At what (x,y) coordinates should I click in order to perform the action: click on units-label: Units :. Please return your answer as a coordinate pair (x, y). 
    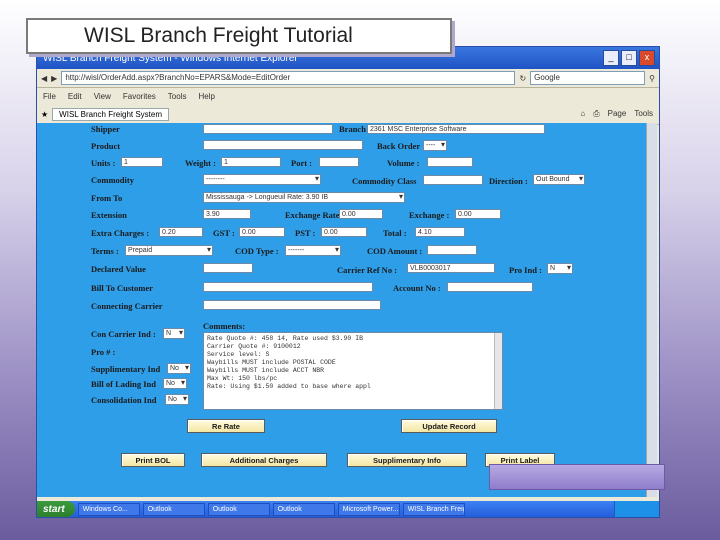
    Looking at the image, I should click on (103, 163).